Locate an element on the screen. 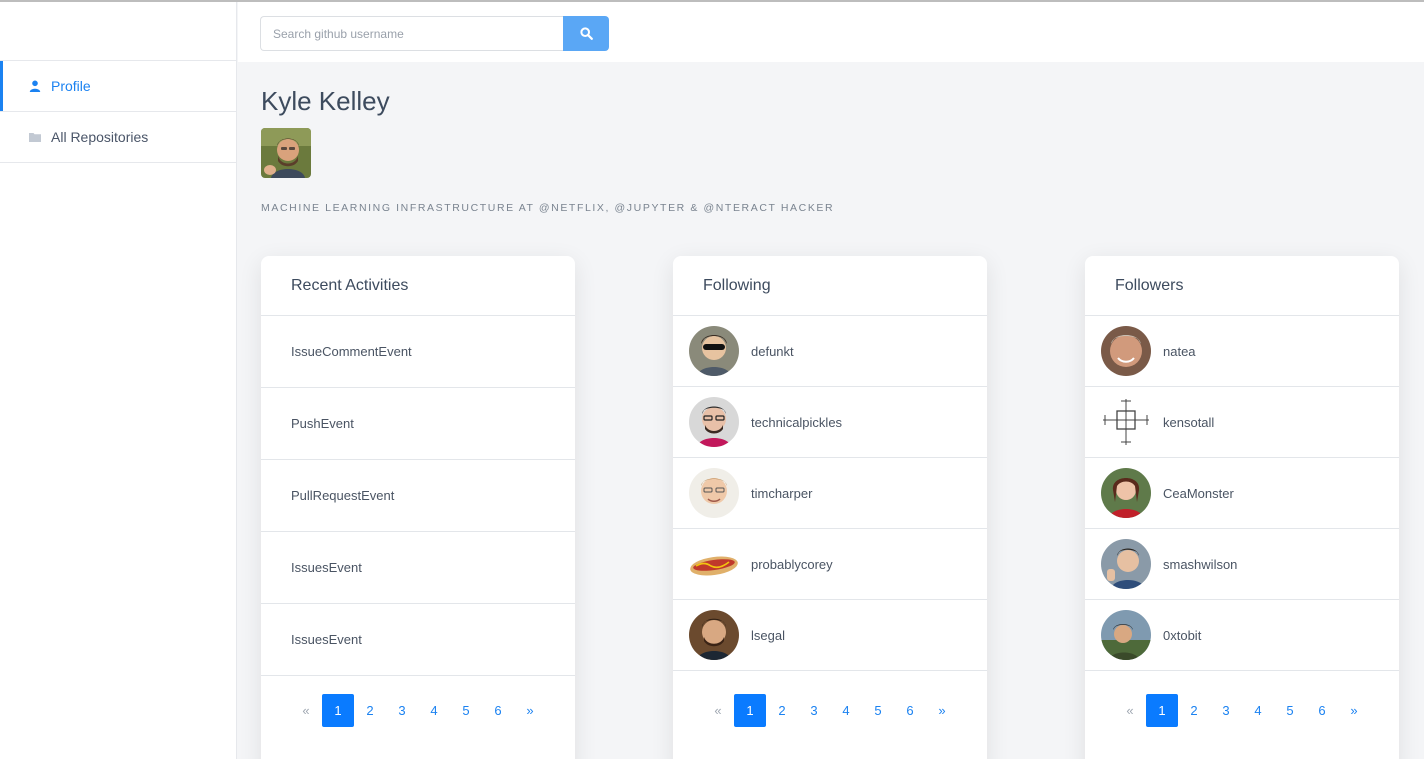  username: lsegal is located at coordinates (768, 635).